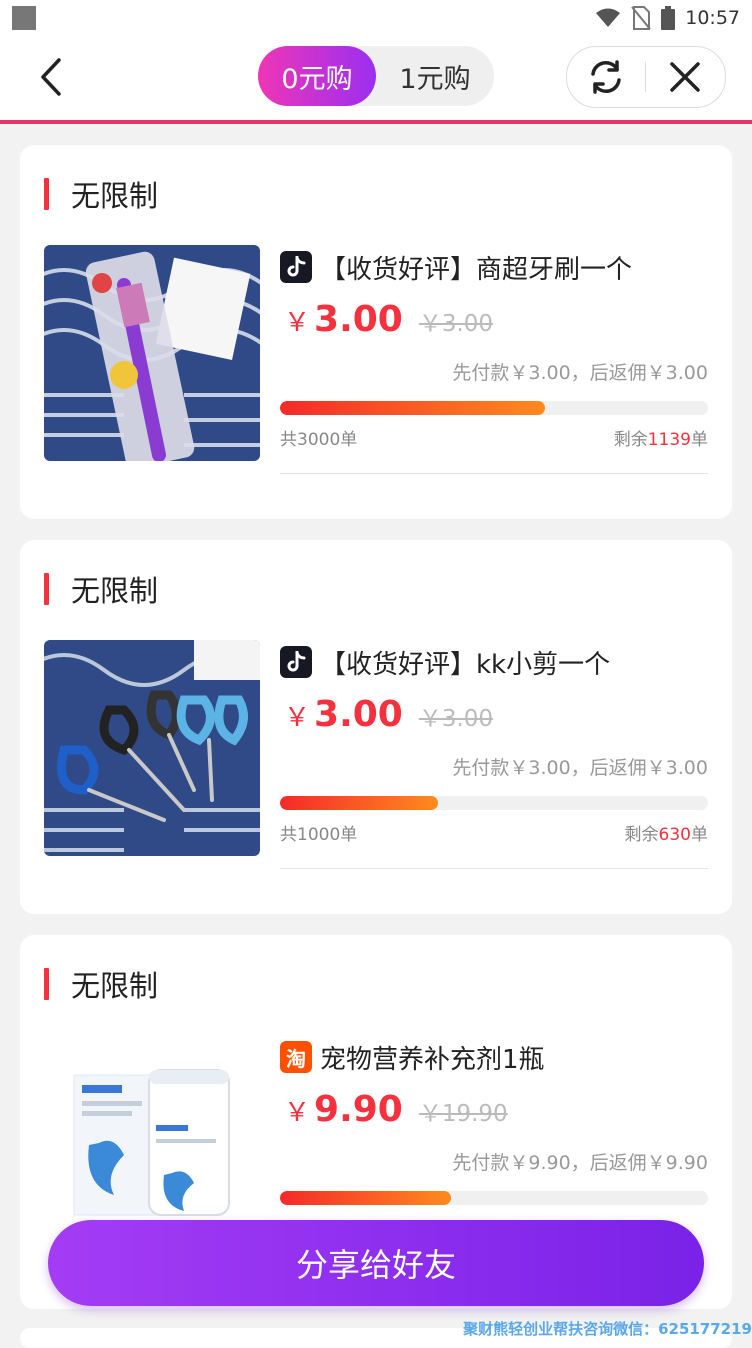 This screenshot has width=752, height=1348. I want to click on close-icon, so click(685, 77).